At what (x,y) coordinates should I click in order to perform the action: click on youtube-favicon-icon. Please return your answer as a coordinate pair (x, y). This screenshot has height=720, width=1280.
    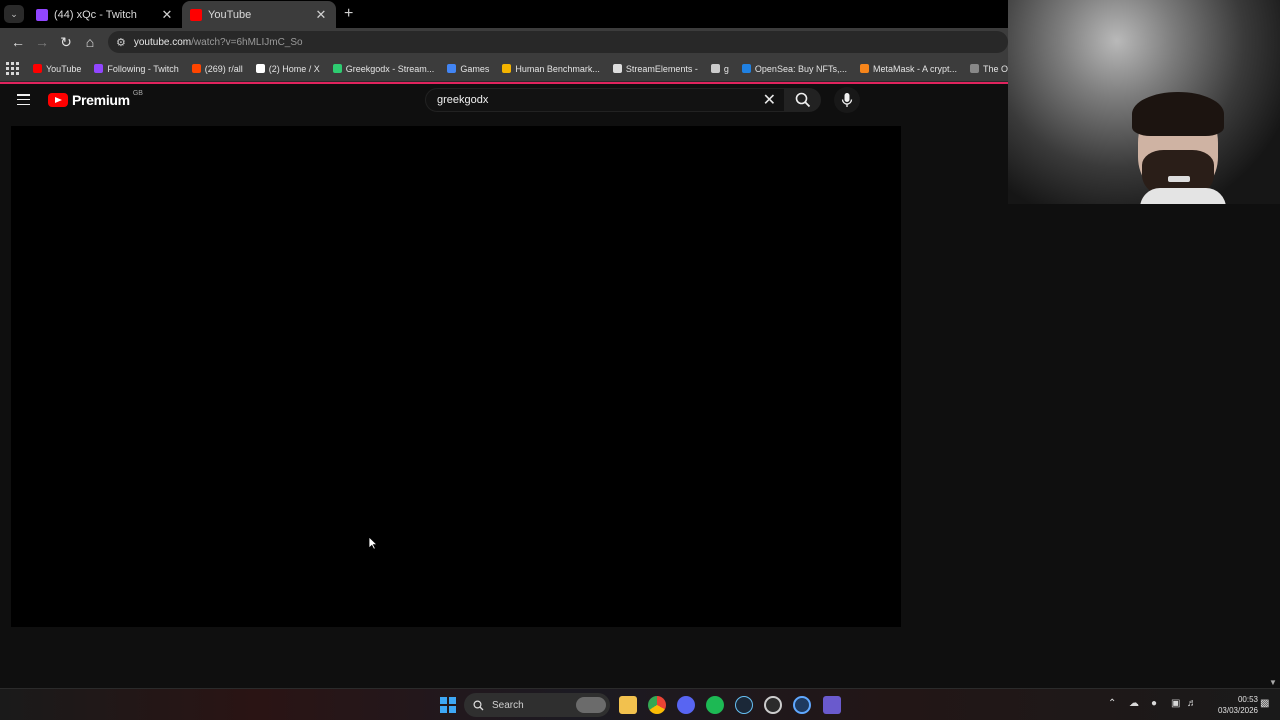
    Looking at the image, I should click on (196, 14).